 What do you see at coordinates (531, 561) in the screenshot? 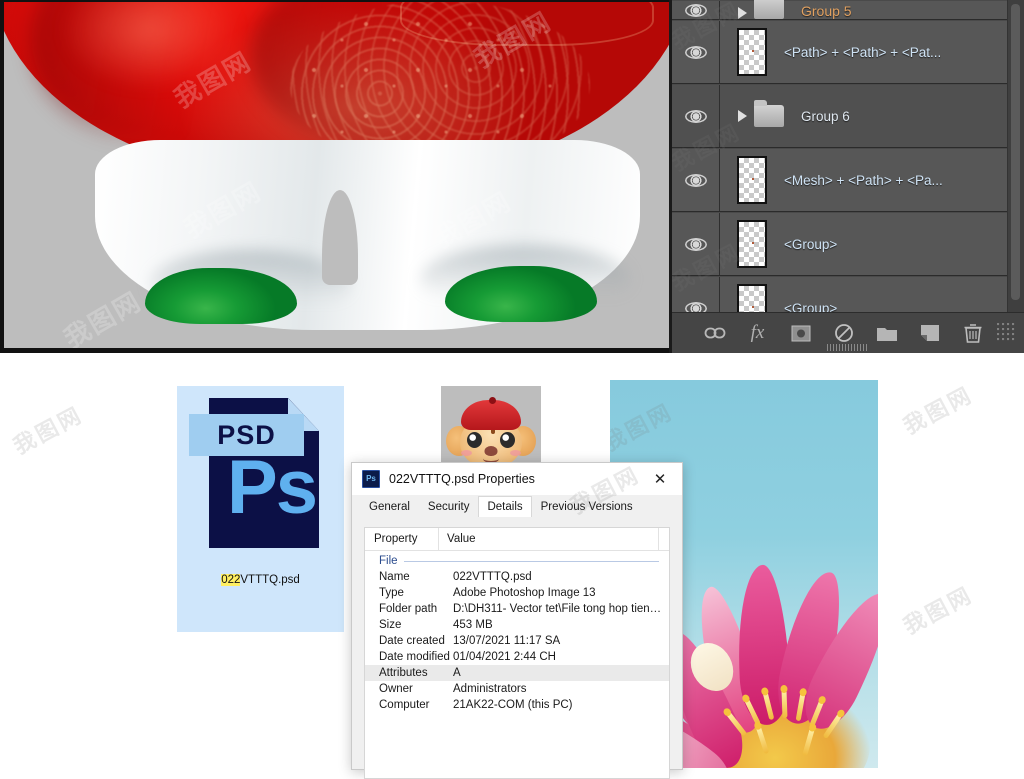
I see `section-rule` at bounding box center [531, 561].